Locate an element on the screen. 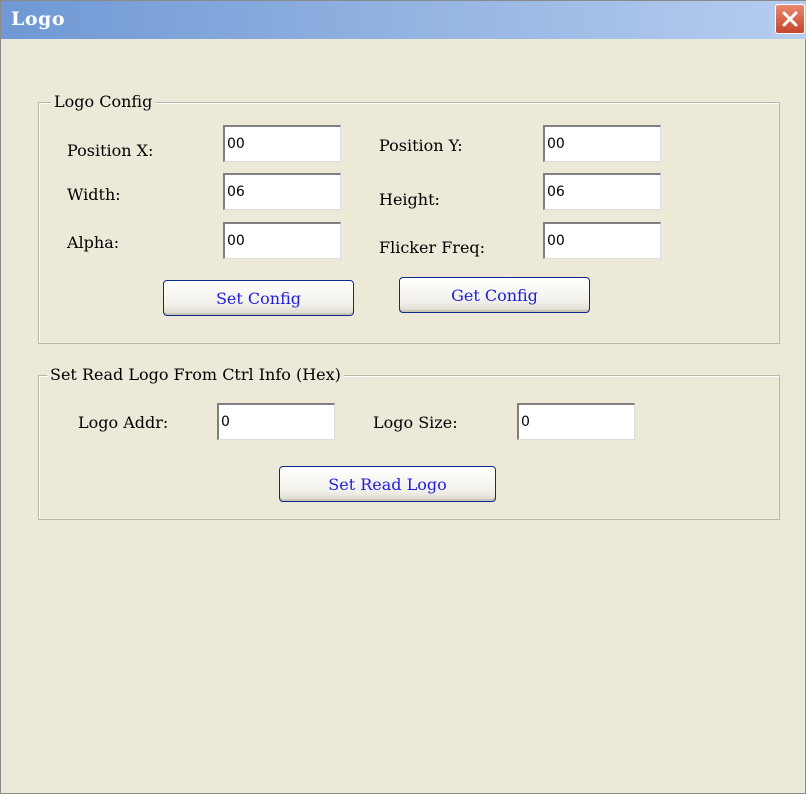 The height and width of the screenshot is (794, 806). height-input is located at coordinates (602, 191).